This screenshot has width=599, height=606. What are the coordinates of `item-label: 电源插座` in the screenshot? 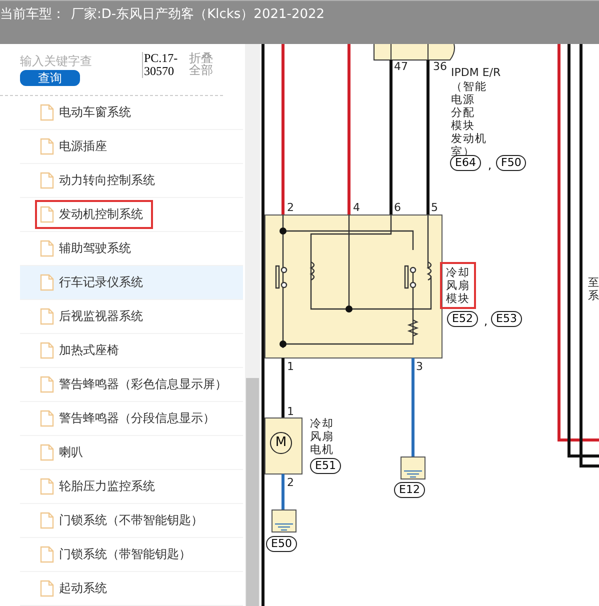 It's located at (83, 146).